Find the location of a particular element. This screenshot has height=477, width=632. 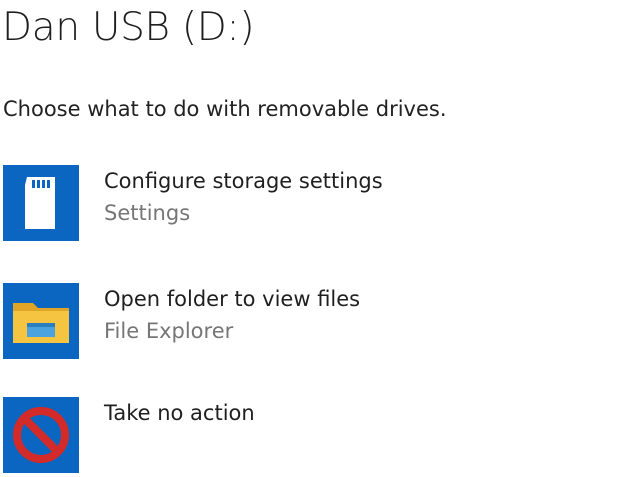

option-label: Open folder to view files is located at coordinates (232, 299).